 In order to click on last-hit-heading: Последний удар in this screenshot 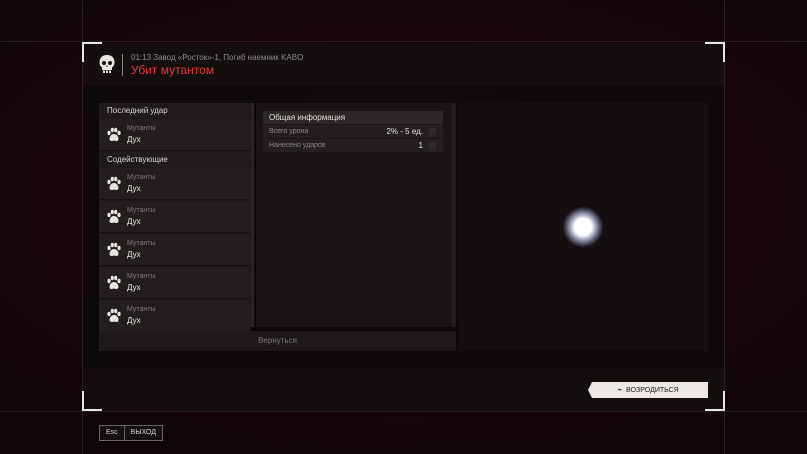, I will do `click(176, 110)`.